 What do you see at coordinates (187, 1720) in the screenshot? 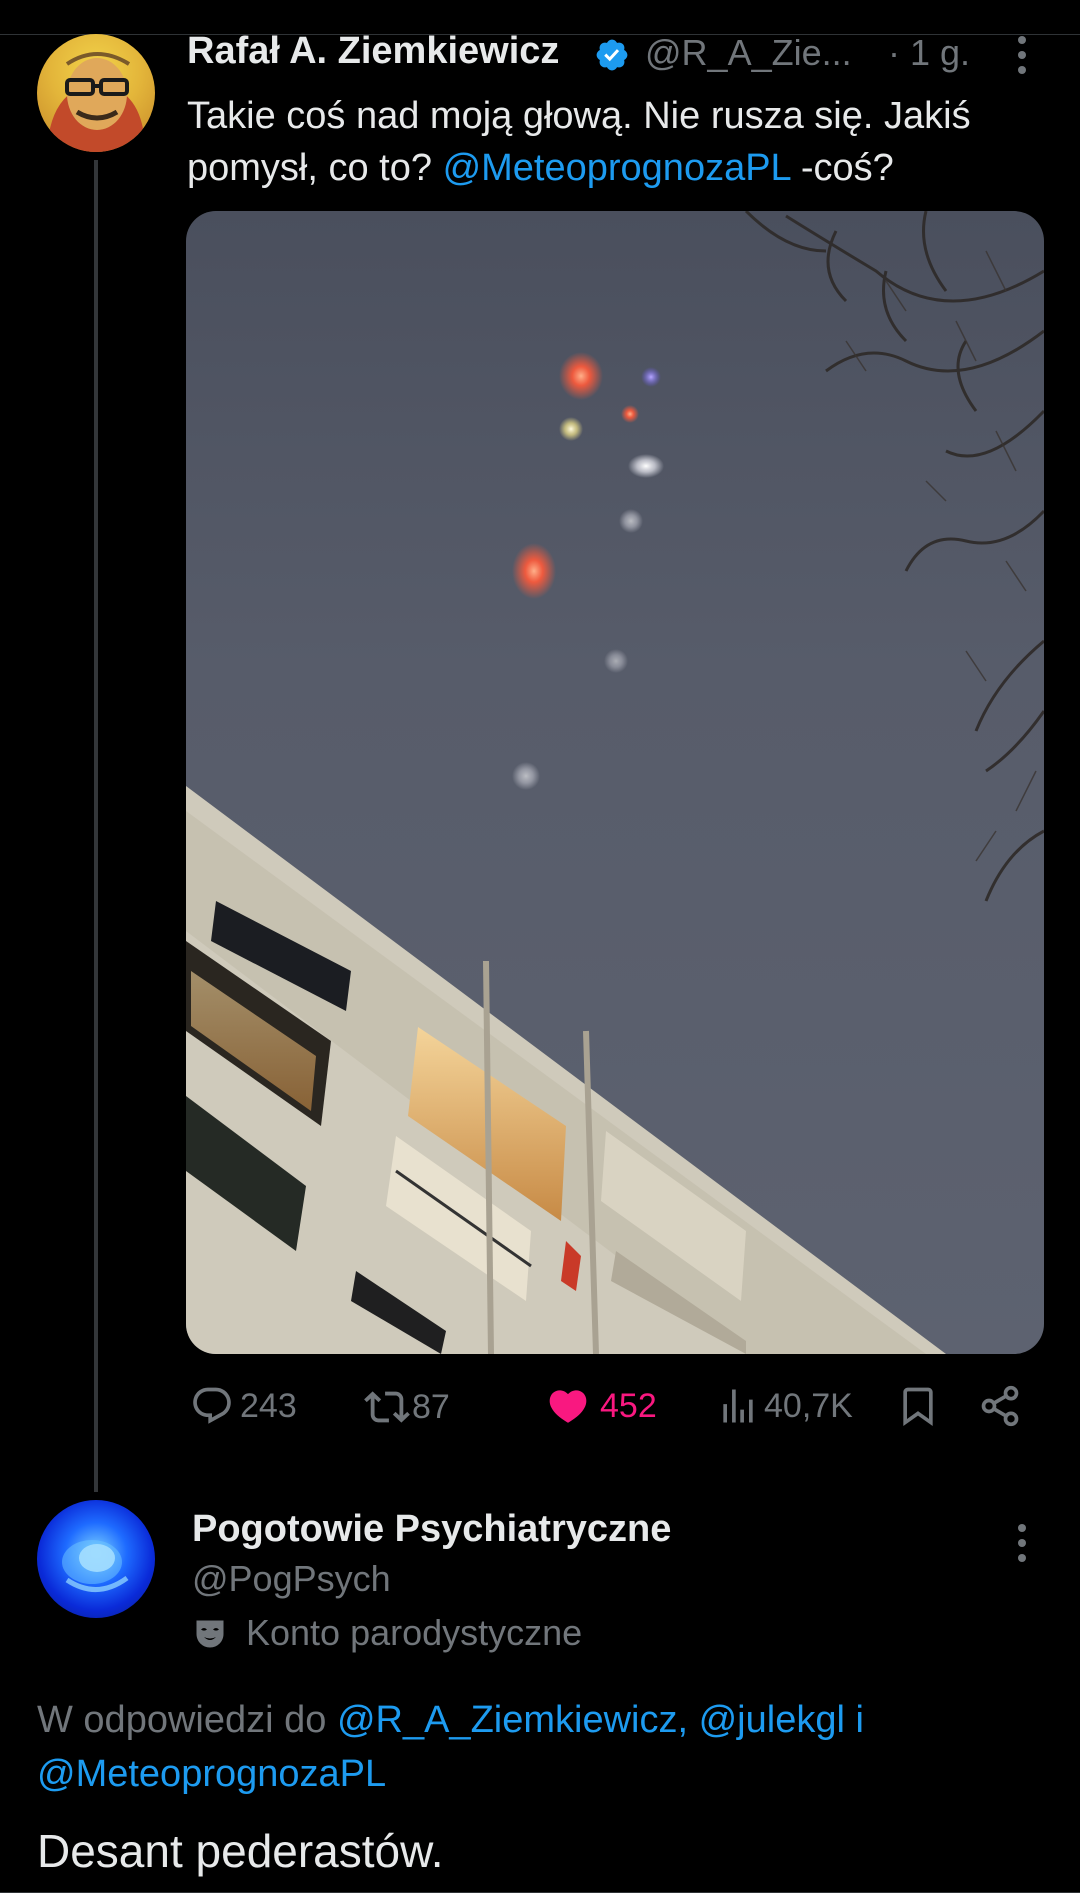
I see `reply-prefix: W odpowiedzi do` at bounding box center [187, 1720].